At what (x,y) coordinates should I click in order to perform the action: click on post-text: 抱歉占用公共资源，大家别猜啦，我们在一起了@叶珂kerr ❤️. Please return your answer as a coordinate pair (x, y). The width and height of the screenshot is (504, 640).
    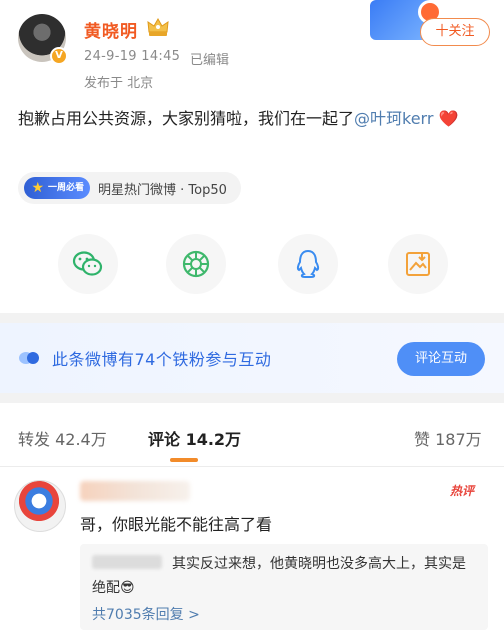
    Looking at the image, I should click on (253, 119).